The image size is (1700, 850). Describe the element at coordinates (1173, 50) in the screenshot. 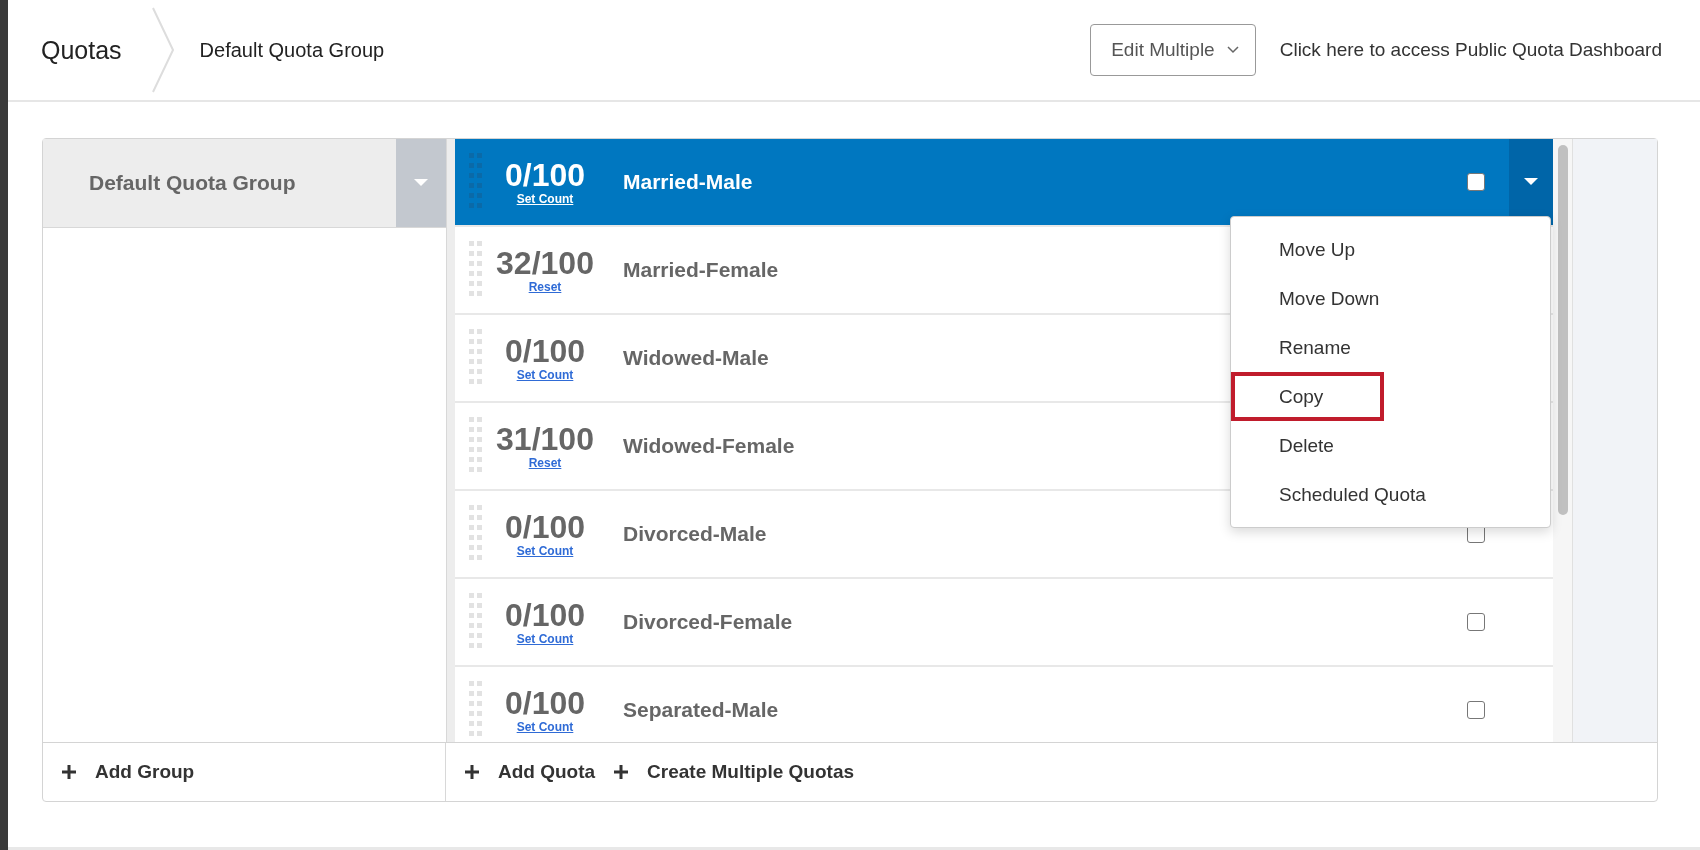

I see `edit-multiple-dropdown: Edit Multiple` at that location.